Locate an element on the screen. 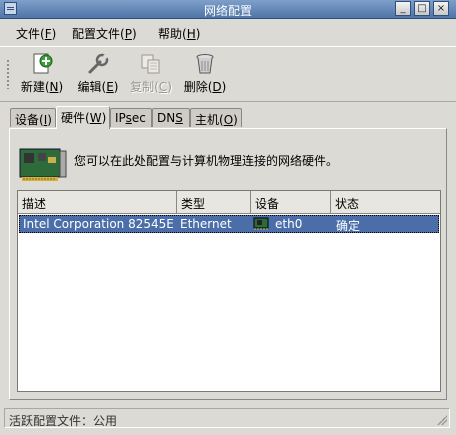  row-status: 确定 is located at coordinates (348, 226).